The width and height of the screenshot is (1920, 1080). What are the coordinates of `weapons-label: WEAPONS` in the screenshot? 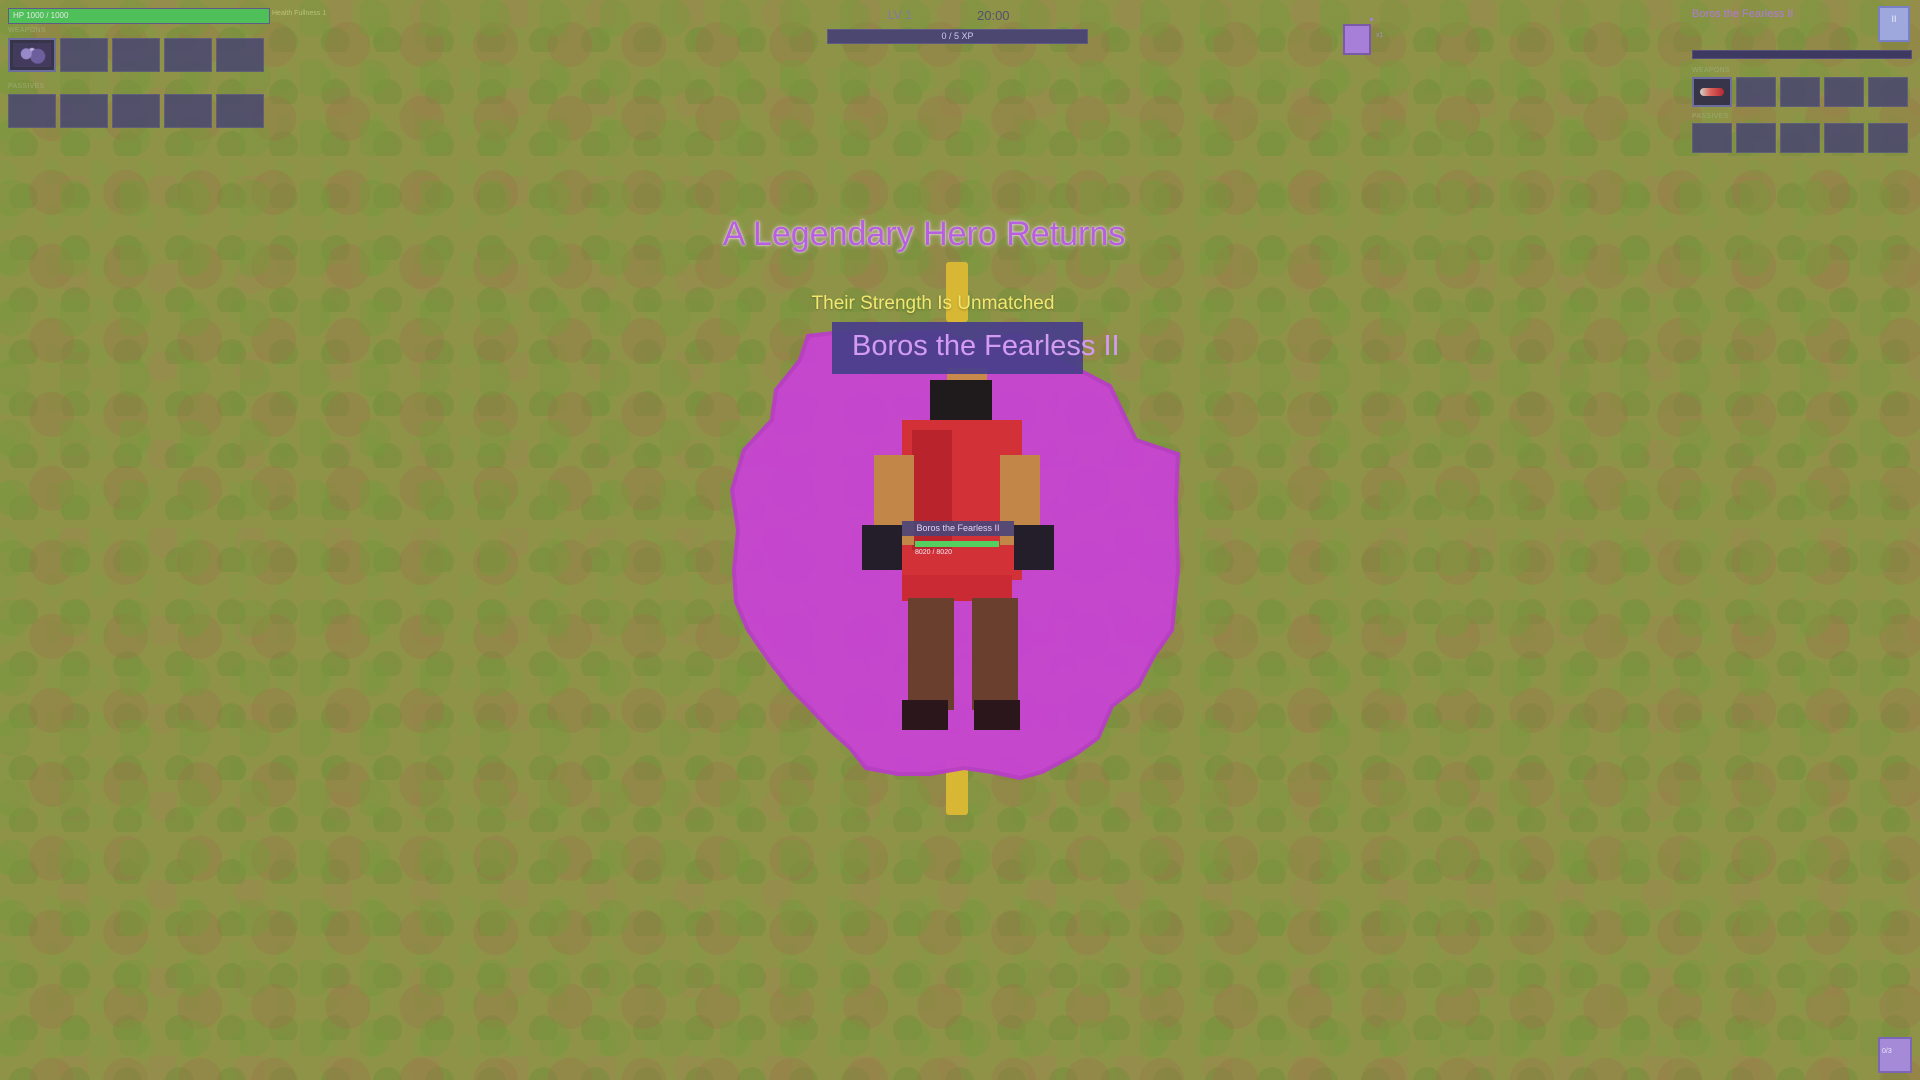 It's located at (27, 30).